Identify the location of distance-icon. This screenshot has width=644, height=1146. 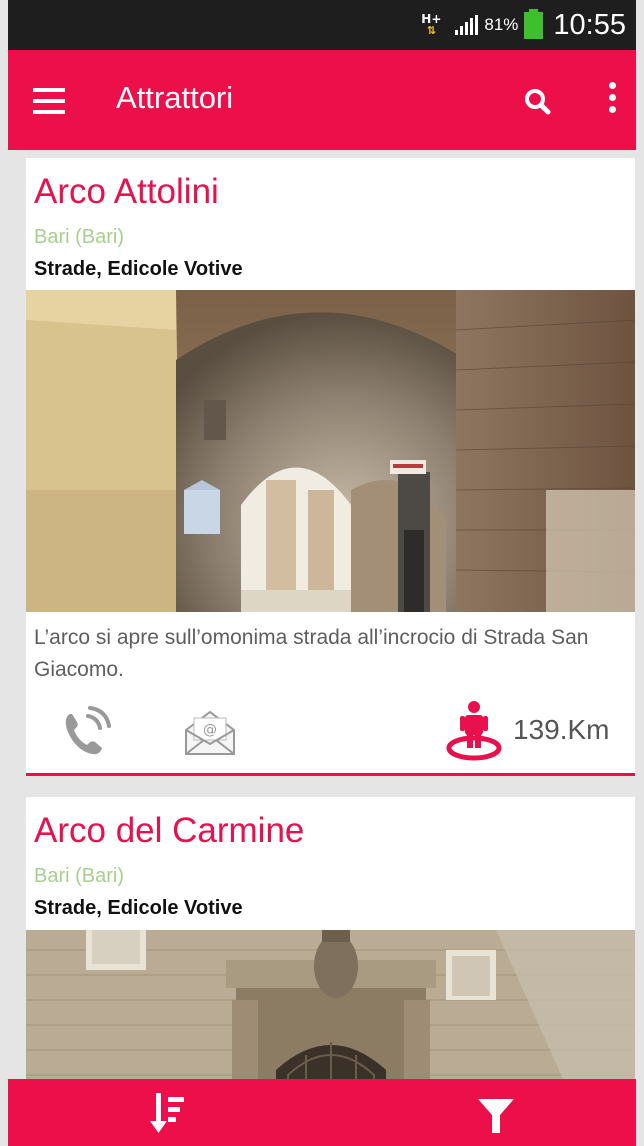
(476, 731).